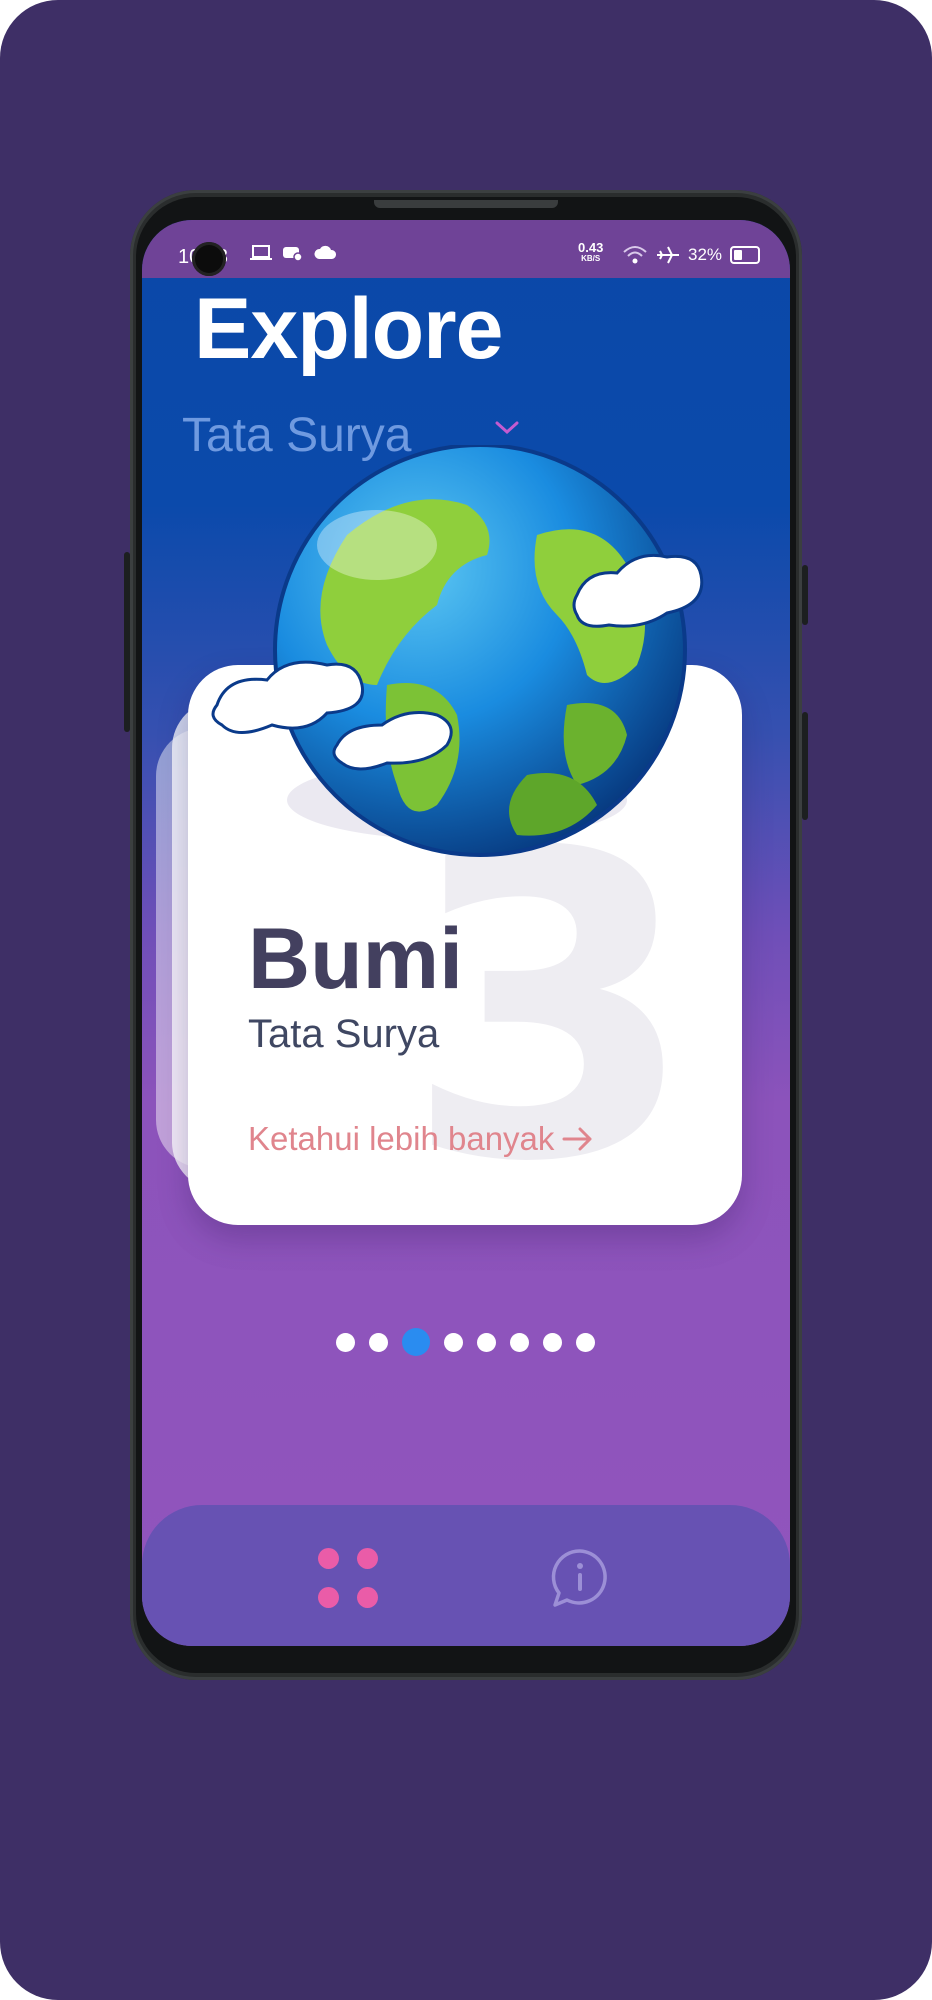 This screenshot has width=932, height=2000. Describe the element at coordinates (465, 1342) in the screenshot. I see `page-indicator` at that location.